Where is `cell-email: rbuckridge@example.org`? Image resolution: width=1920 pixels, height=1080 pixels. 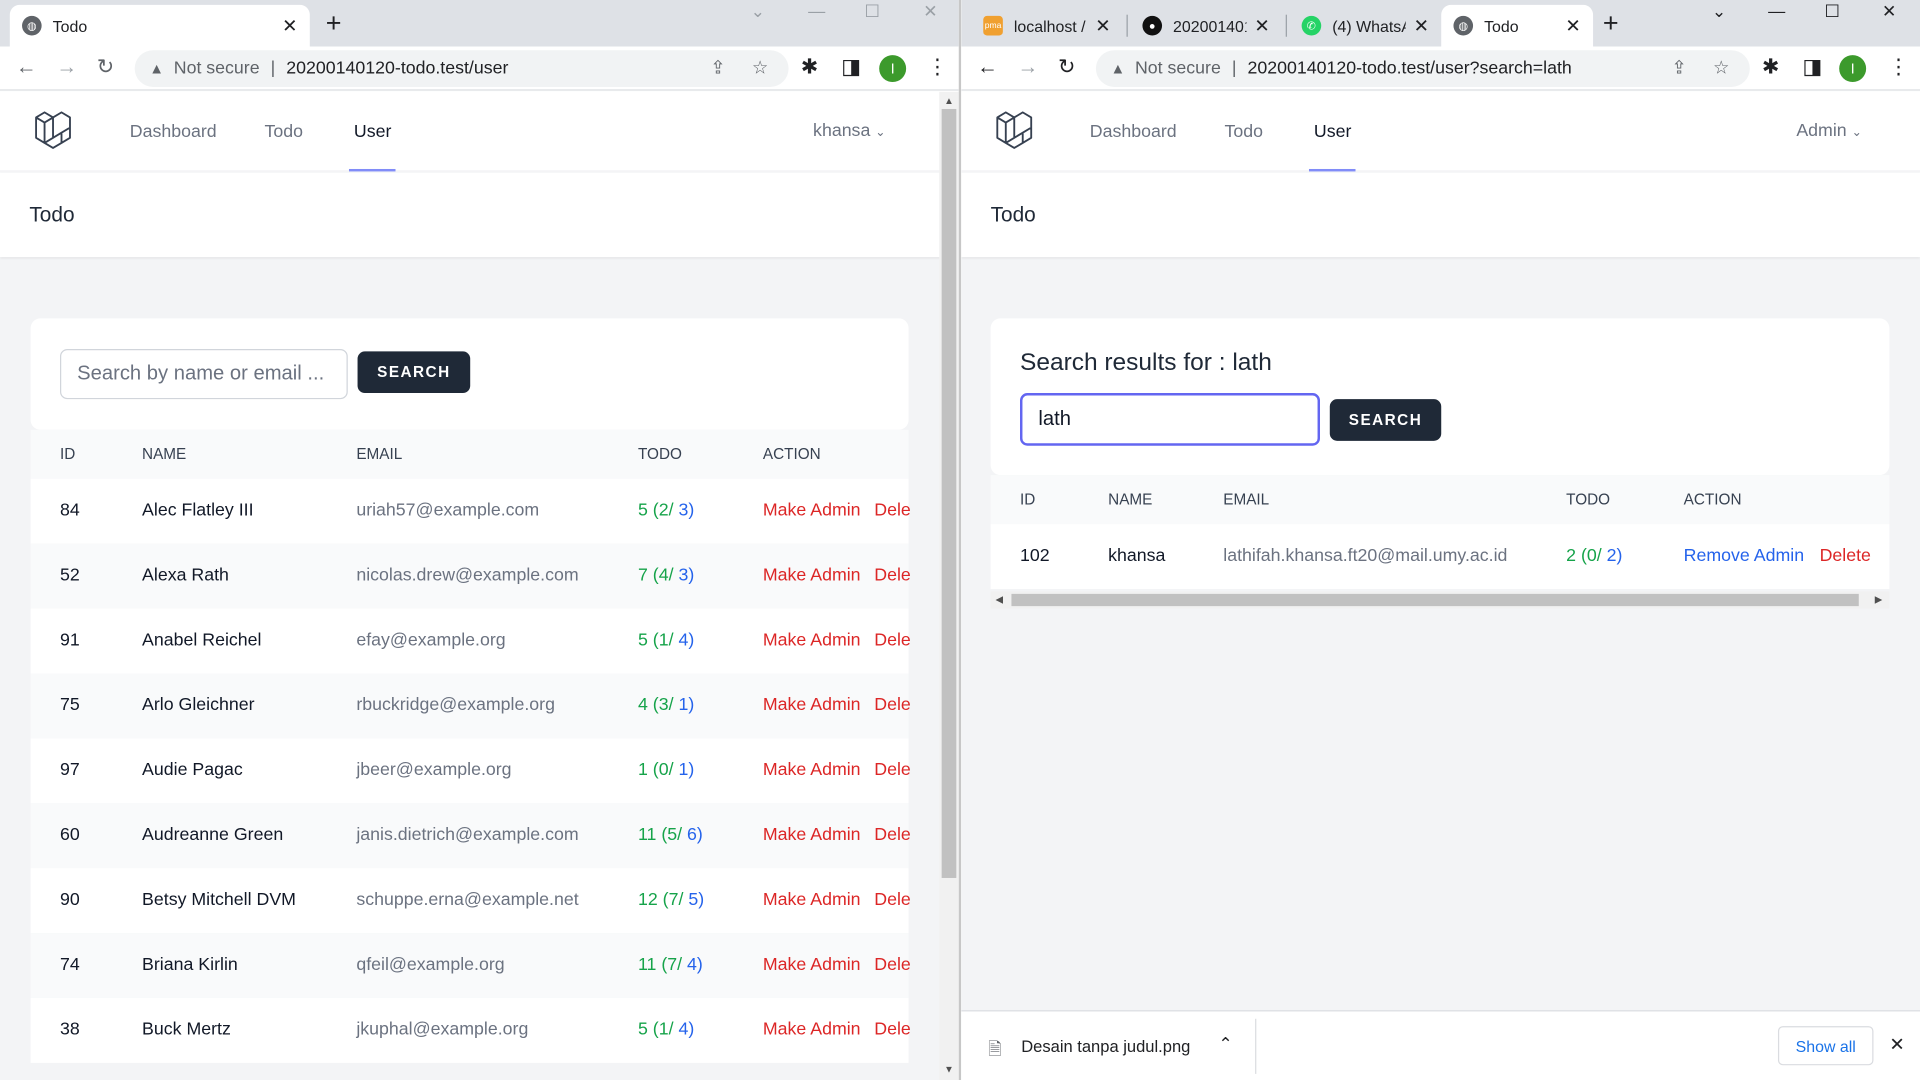
cell-email: rbuckridge@example.org is located at coordinates (455, 705).